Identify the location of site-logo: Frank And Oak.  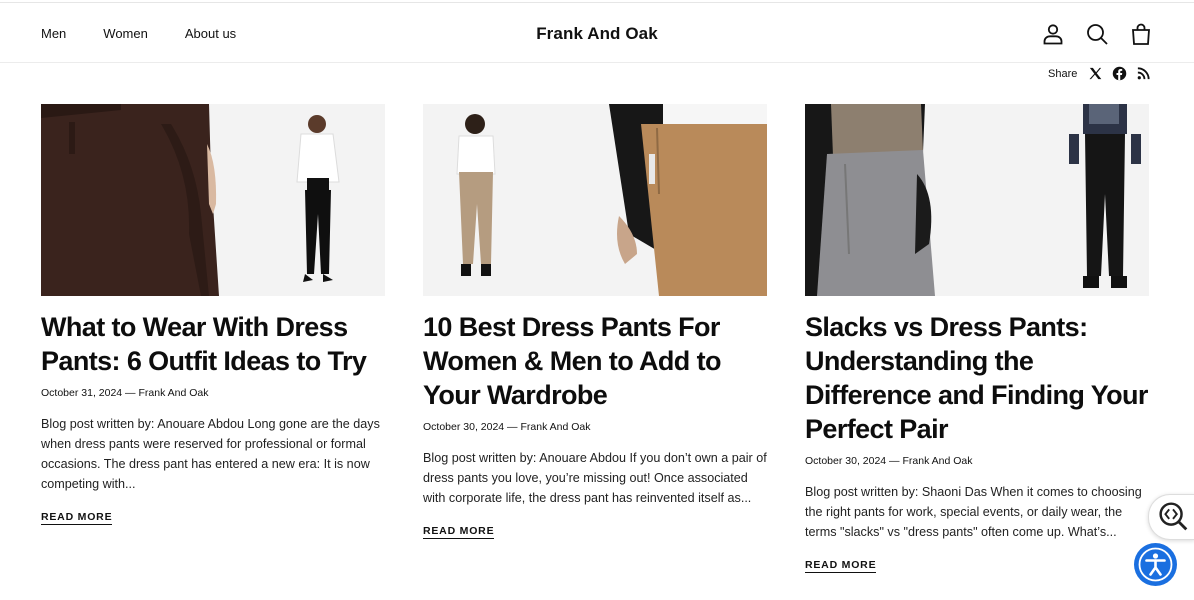
(597, 34).